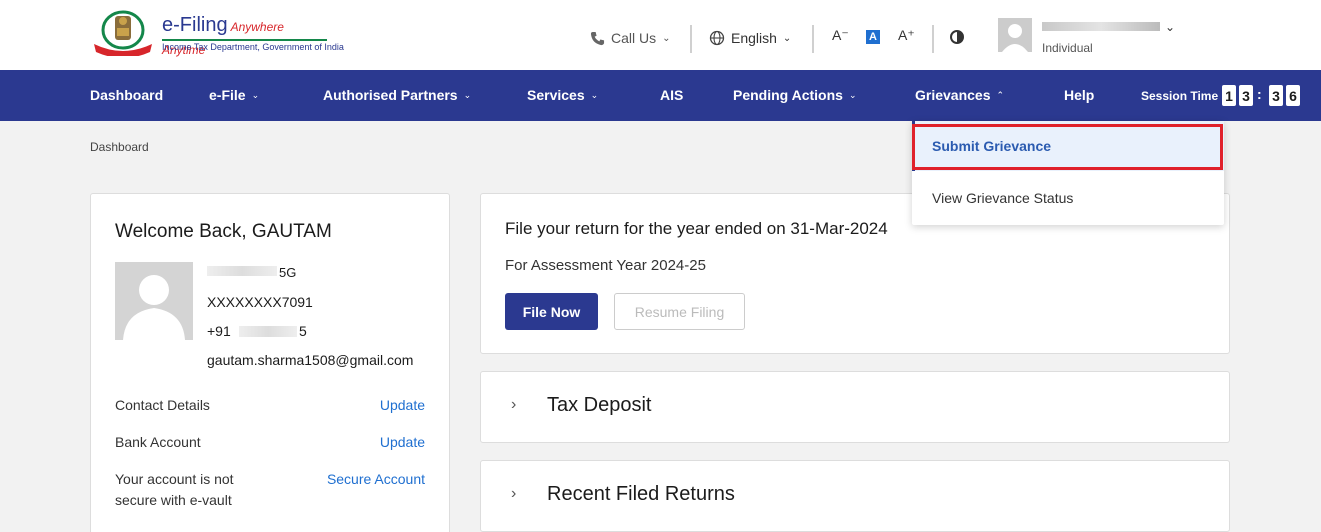 The image size is (1321, 532). What do you see at coordinates (126, 95) in the screenshot?
I see `nav-dashboard: Dashboard` at bounding box center [126, 95].